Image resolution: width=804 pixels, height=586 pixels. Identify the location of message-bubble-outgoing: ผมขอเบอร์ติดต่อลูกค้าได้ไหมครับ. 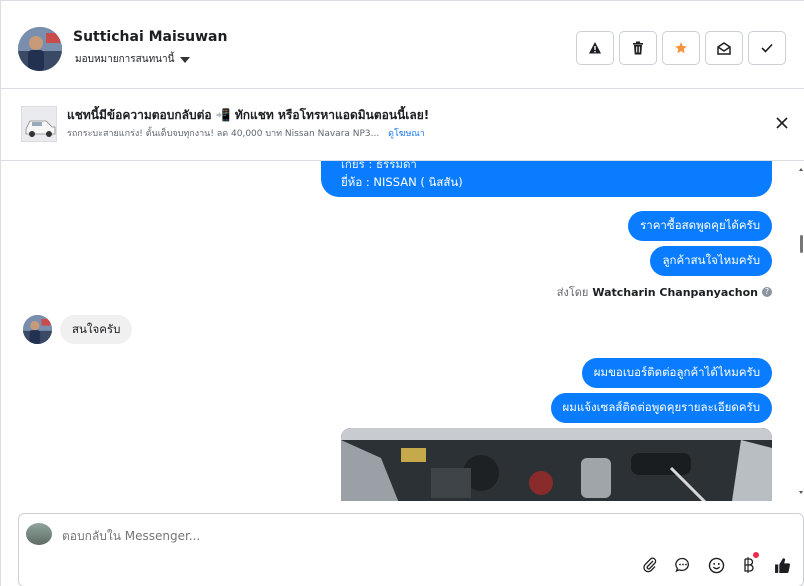
(676, 373).